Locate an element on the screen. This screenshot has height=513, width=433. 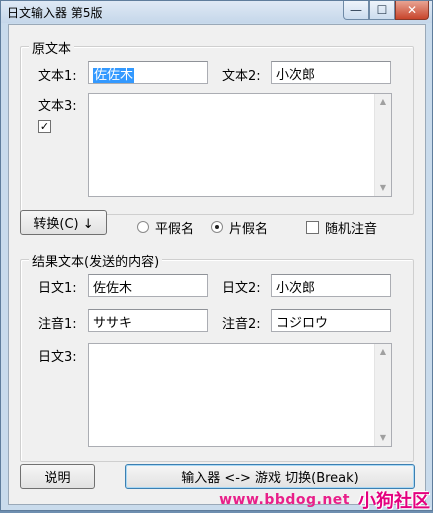
source-group-label: 原文本 is located at coordinates (52, 47).